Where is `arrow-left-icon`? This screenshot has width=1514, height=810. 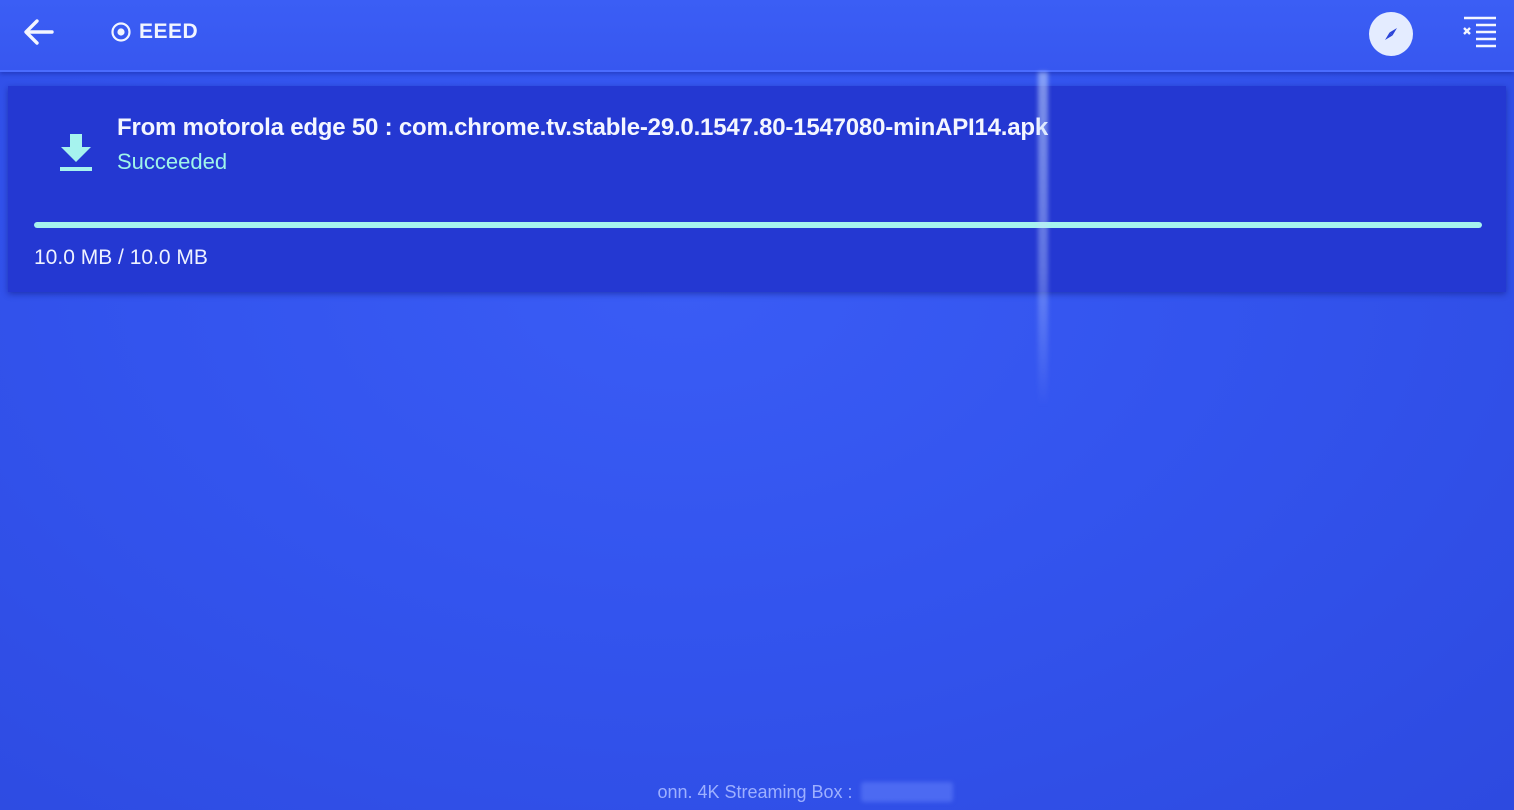
arrow-left-icon is located at coordinates (39, 32).